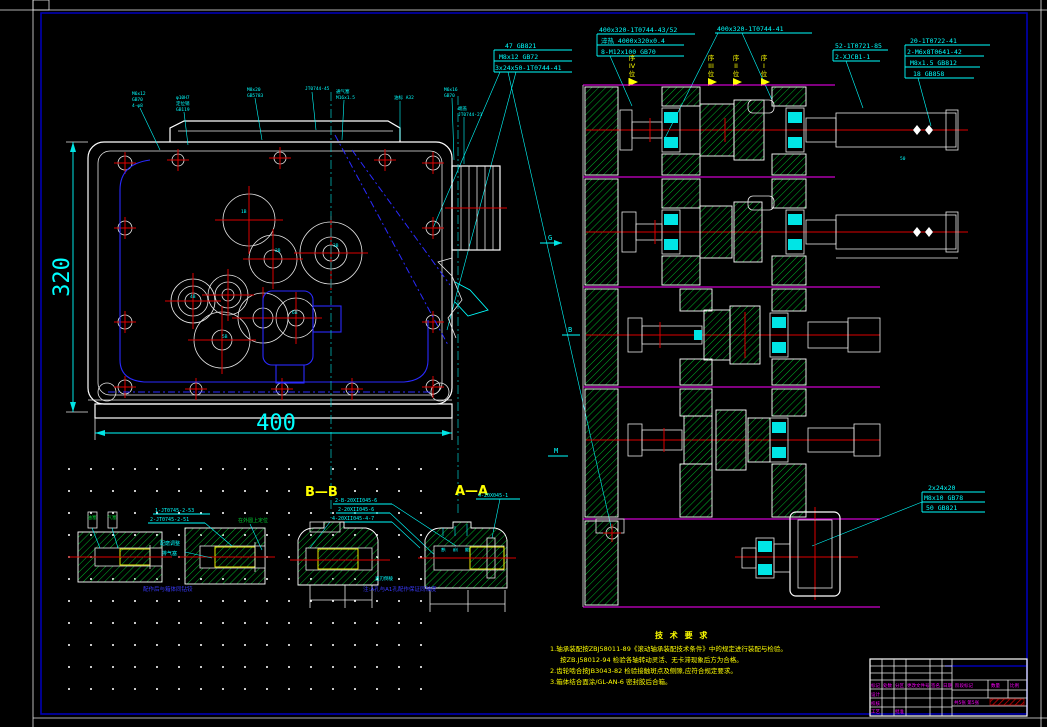  What do you see at coordinates (1007, 702) in the screenshot?
I see `revision-hatch-cell` at bounding box center [1007, 702].